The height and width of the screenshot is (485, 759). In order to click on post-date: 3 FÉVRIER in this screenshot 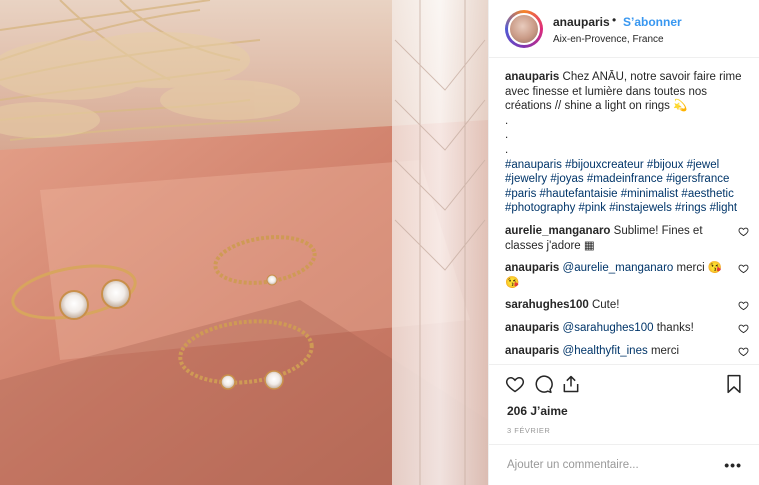, I will do `click(528, 430)`.